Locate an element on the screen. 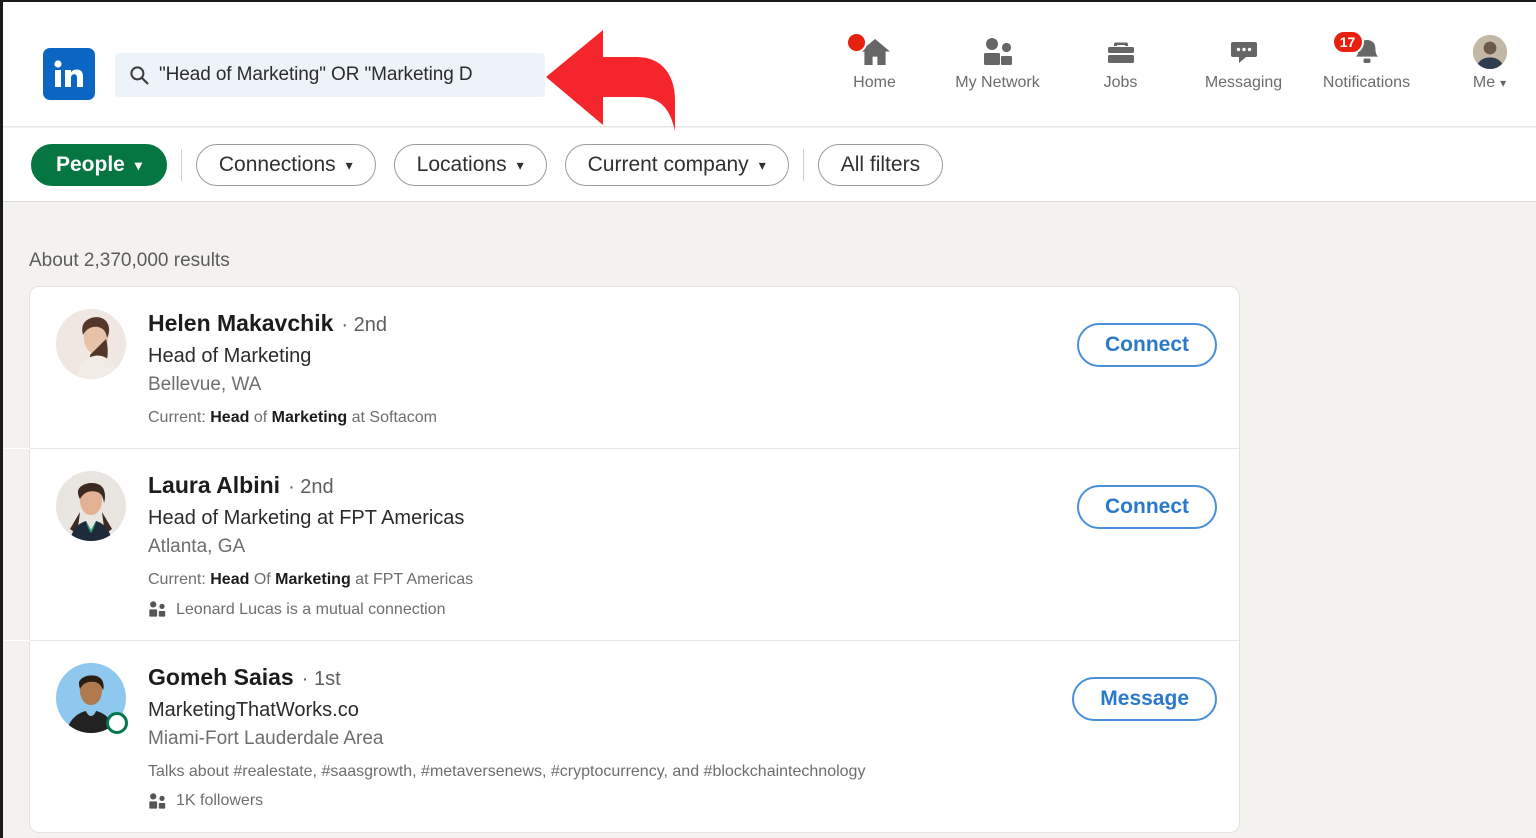 The width and height of the screenshot is (1536, 838). filter-pill-people: People ▾ is located at coordinates (99, 164).